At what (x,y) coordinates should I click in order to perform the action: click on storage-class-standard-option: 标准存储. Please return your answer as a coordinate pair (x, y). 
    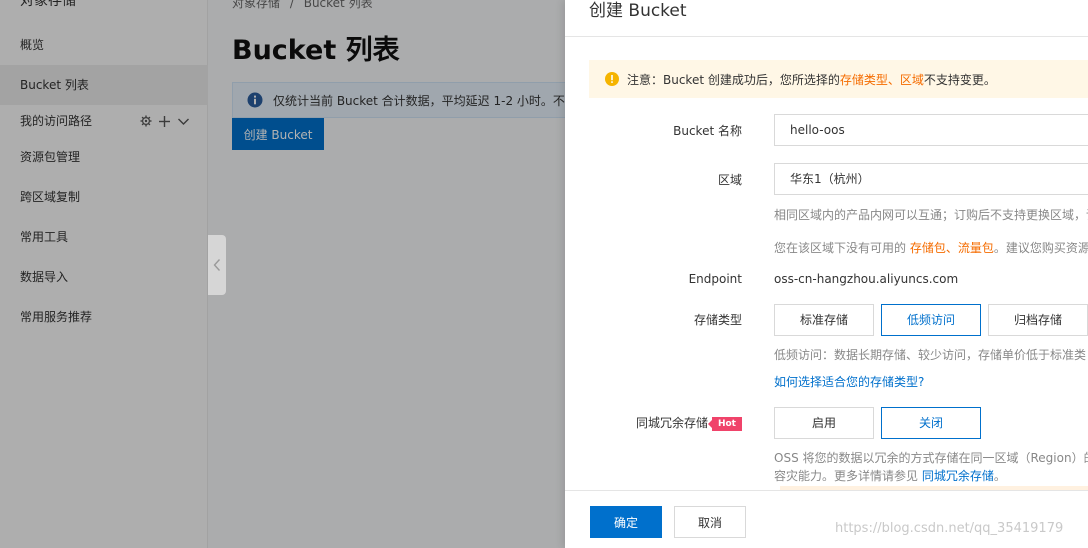
    Looking at the image, I should click on (824, 320).